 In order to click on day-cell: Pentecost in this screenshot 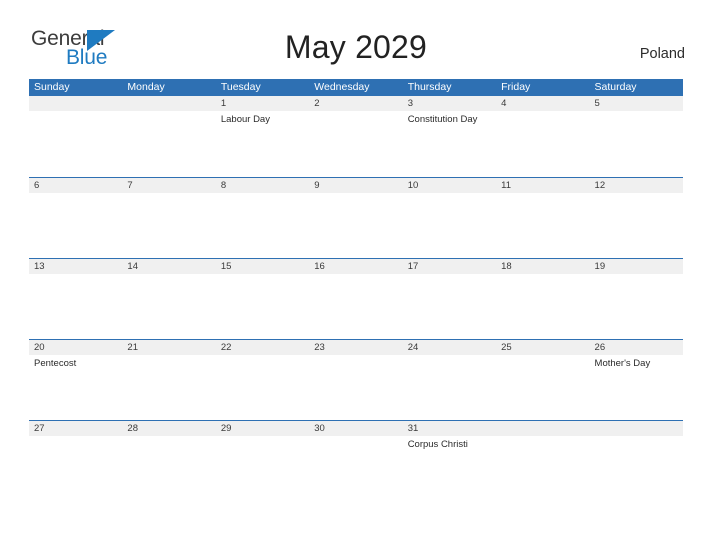, I will do `click(75, 387)`.